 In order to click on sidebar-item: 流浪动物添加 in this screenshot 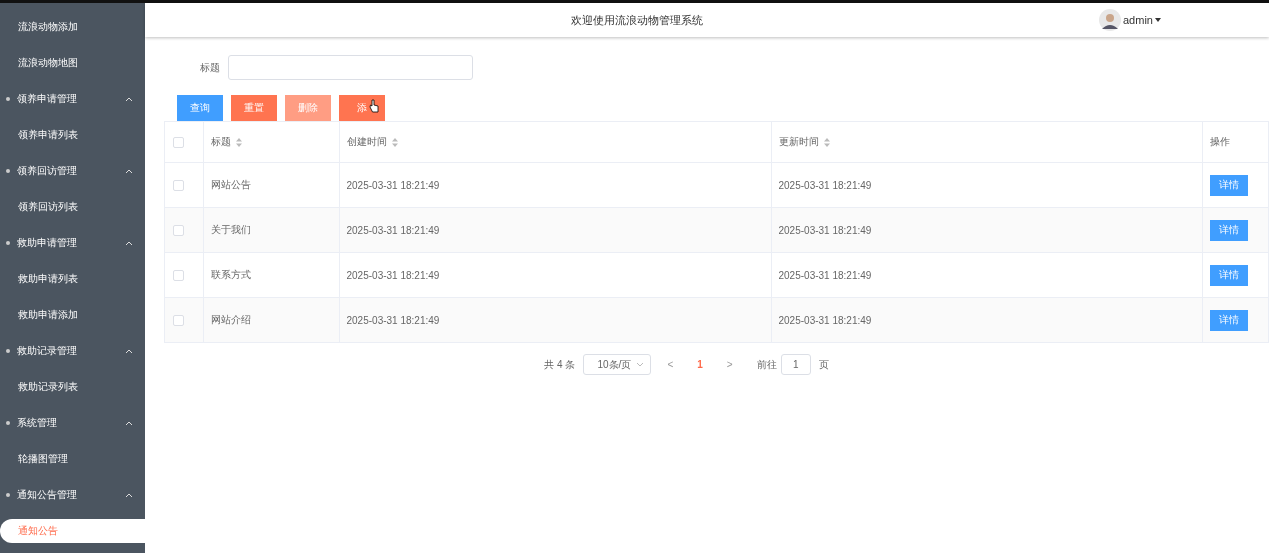, I will do `click(72, 27)`.